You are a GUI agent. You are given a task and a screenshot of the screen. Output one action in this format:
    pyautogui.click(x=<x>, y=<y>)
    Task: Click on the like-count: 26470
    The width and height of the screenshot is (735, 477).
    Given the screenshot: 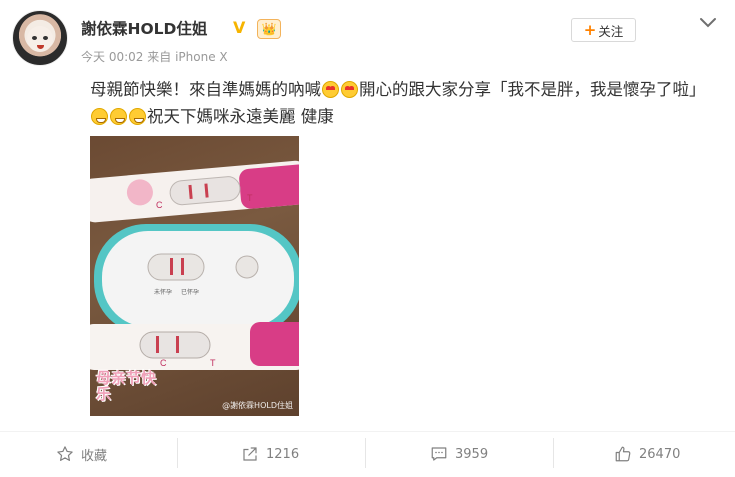 What is the action you would take?
    pyautogui.click(x=660, y=454)
    